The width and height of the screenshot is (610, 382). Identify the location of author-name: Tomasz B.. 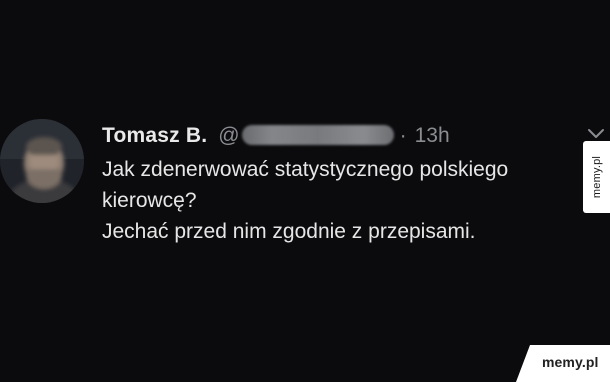
(154, 136).